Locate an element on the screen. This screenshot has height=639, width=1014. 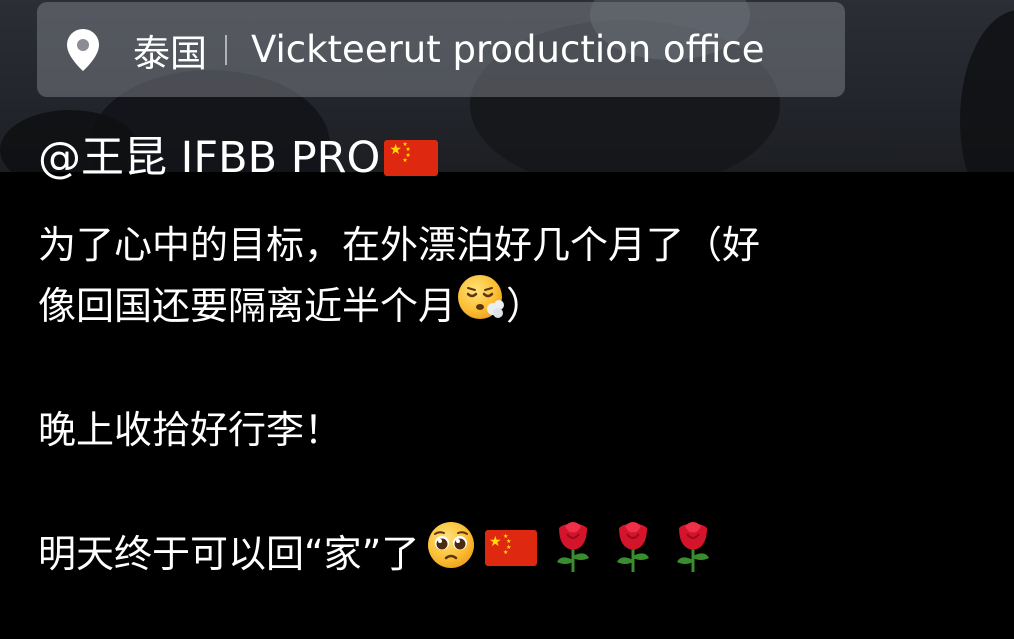
exhaling-face-emoji is located at coordinates (481, 305).